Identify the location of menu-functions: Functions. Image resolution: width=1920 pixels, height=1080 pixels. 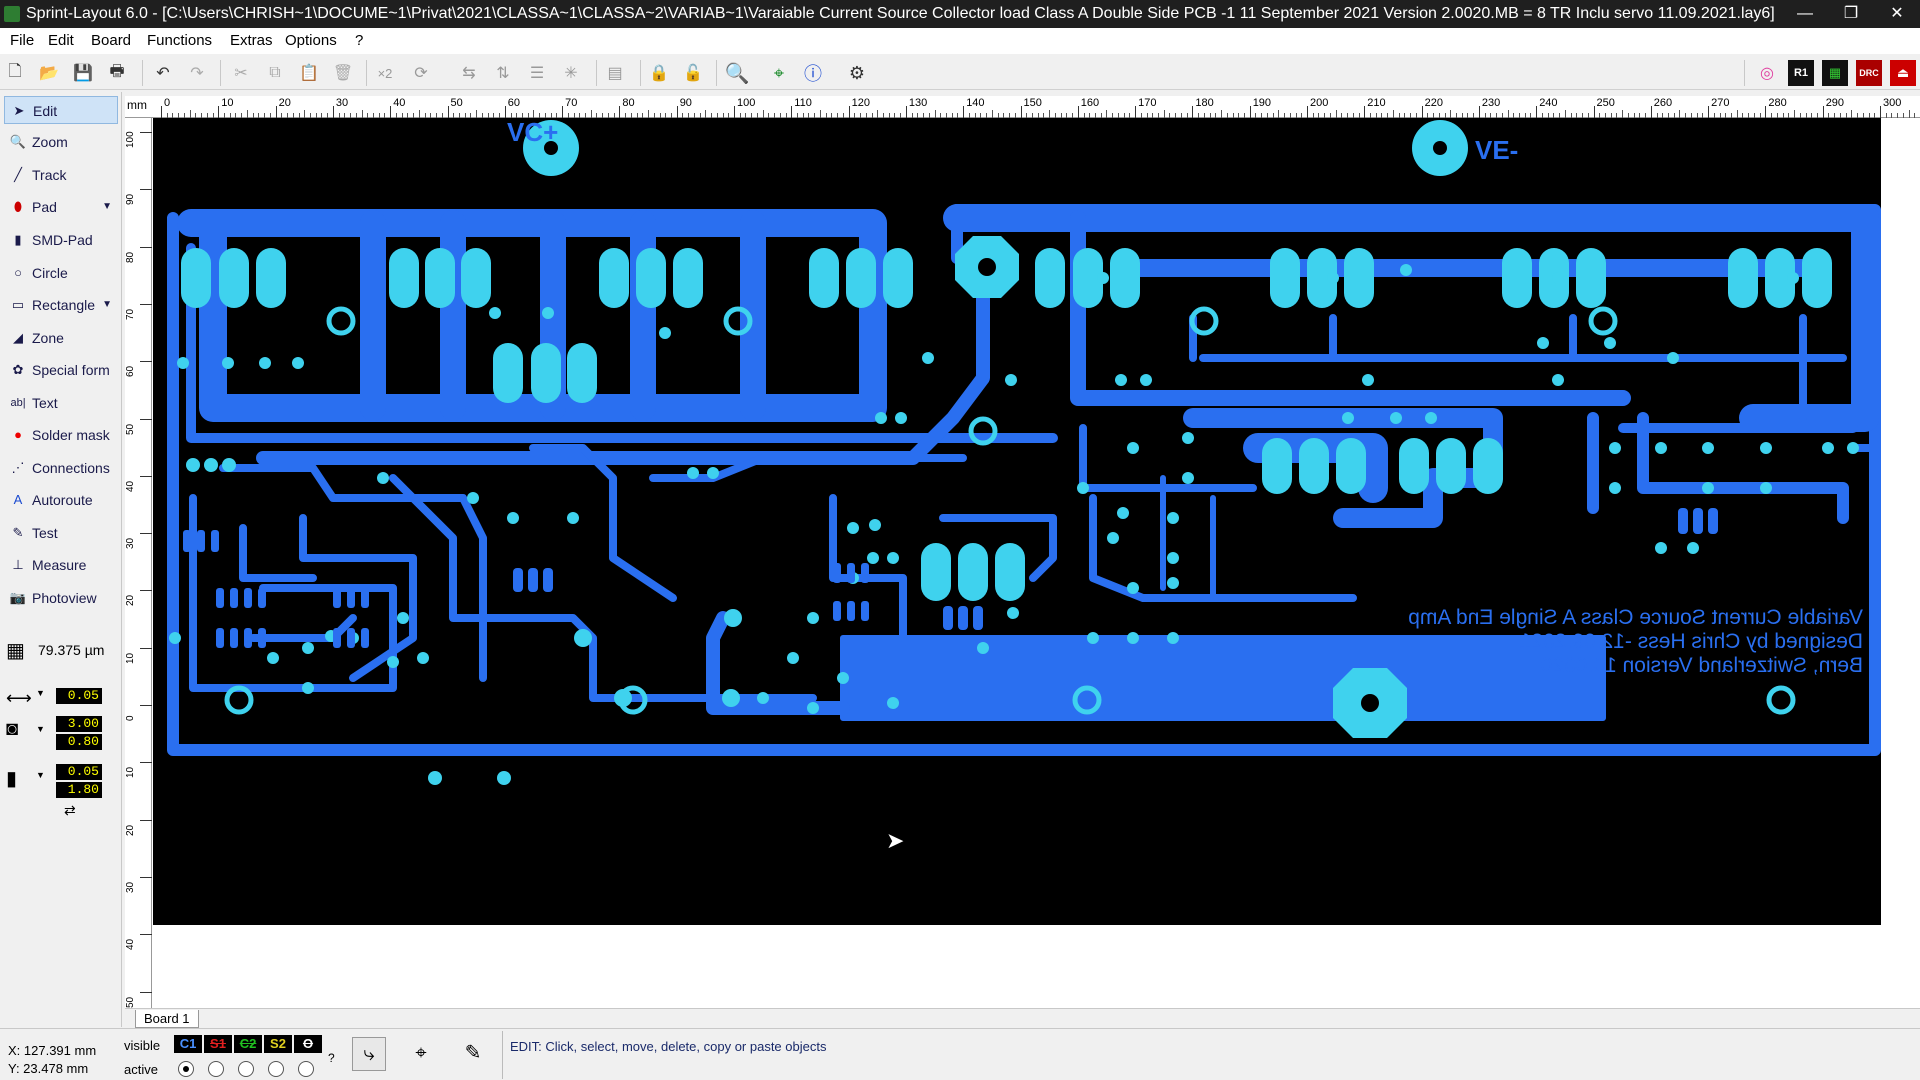
(179, 40).